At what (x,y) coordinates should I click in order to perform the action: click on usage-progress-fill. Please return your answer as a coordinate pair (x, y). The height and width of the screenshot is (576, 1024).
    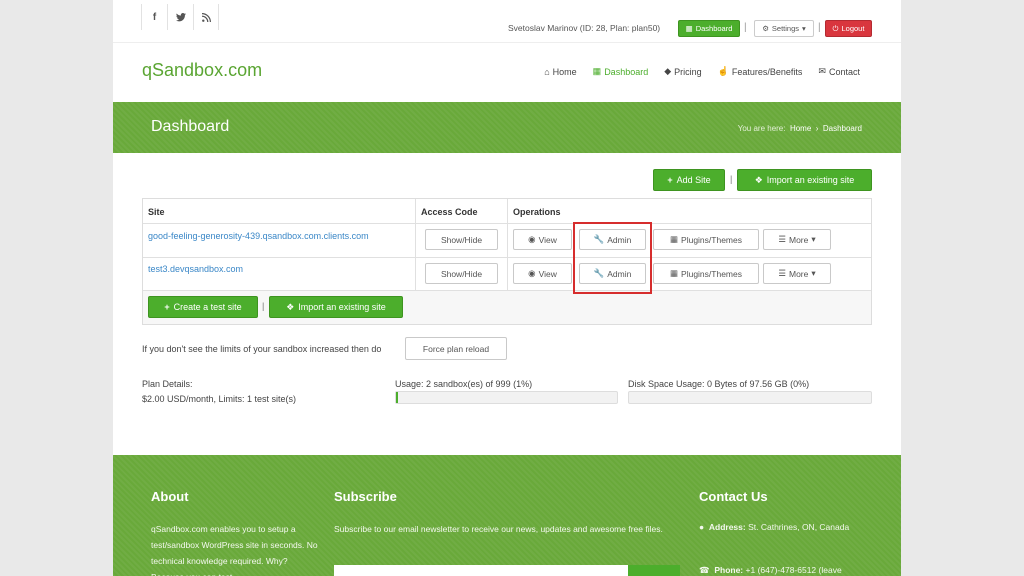
    Looking at the image, I should click on (397, 397).